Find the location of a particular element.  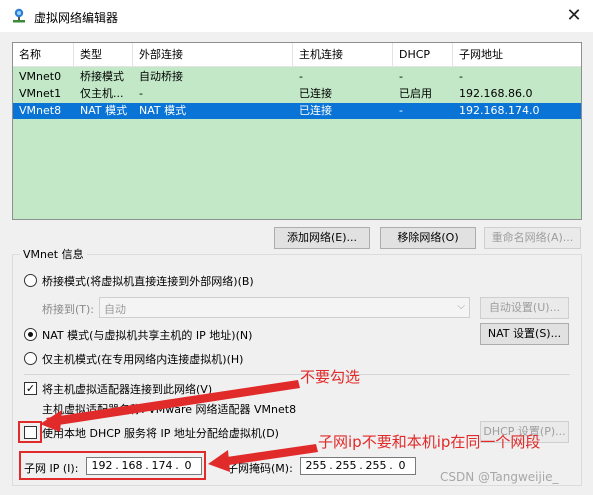

watermark: CSDN @Tangweijie_ is located at coordinates (499, 477).